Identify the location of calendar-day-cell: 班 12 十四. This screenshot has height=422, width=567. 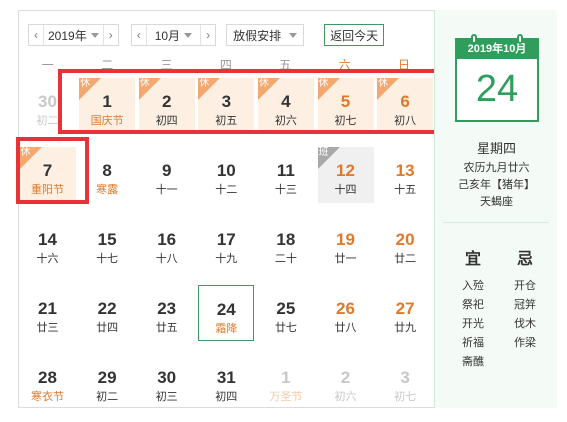
(345, 175).